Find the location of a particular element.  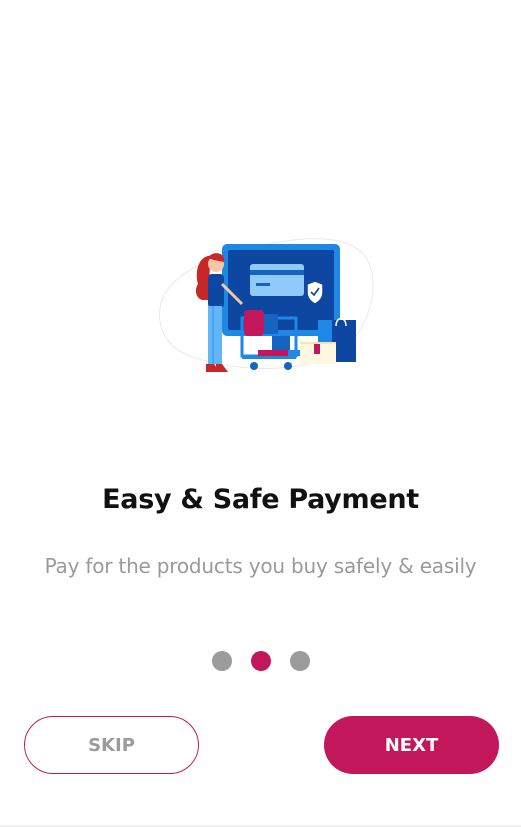

pagination-dots is located at coordinates (260, 661).